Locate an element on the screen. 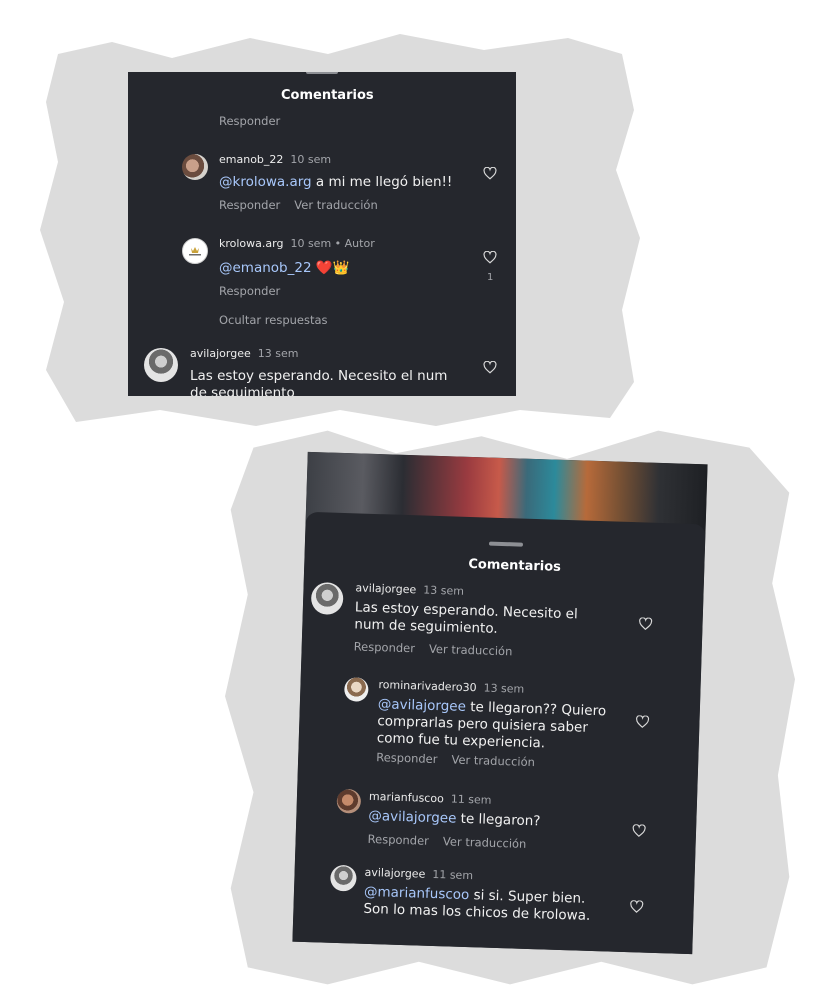  mention-link: @krolowa.arg is located at coordinates (265, 182).